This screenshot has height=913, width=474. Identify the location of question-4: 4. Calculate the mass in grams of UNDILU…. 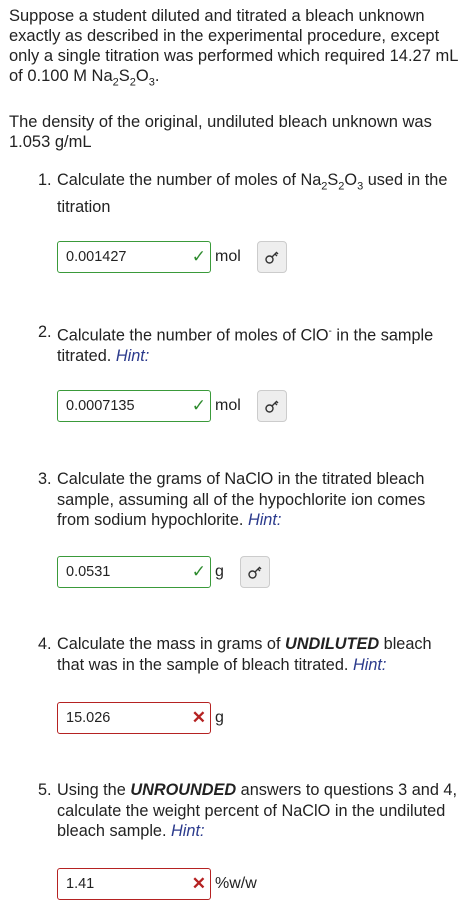
(248, 654).